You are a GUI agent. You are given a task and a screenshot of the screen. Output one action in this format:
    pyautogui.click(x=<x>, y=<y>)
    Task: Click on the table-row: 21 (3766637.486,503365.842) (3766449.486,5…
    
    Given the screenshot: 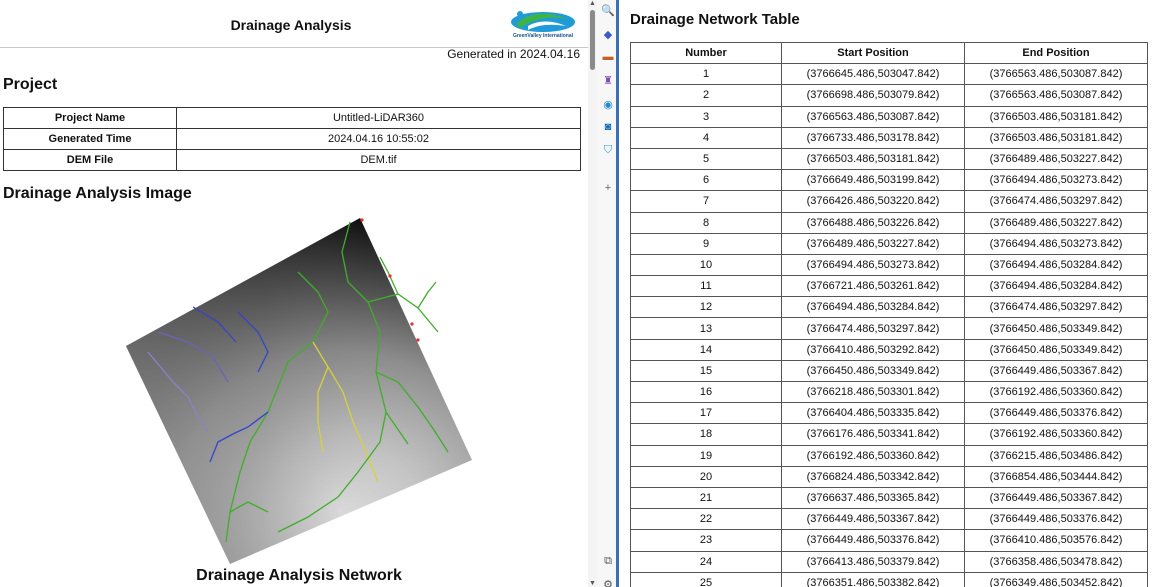 What is the action you would take?
    pyautogui.click(x=889, y=498)
    